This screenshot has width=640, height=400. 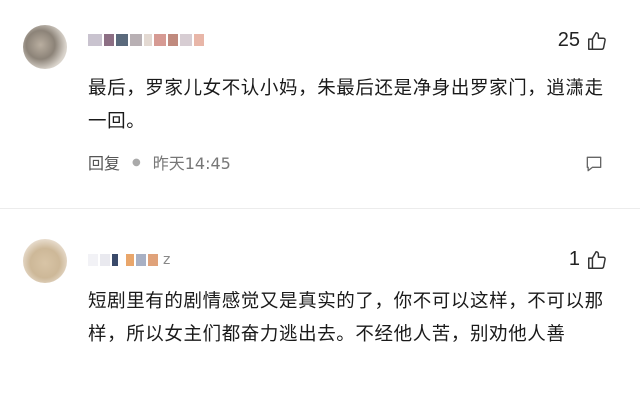 What do you see at coordinates (594, 166) in the screenshot?
I see `comment-icon` at bounding box center [594, 166].